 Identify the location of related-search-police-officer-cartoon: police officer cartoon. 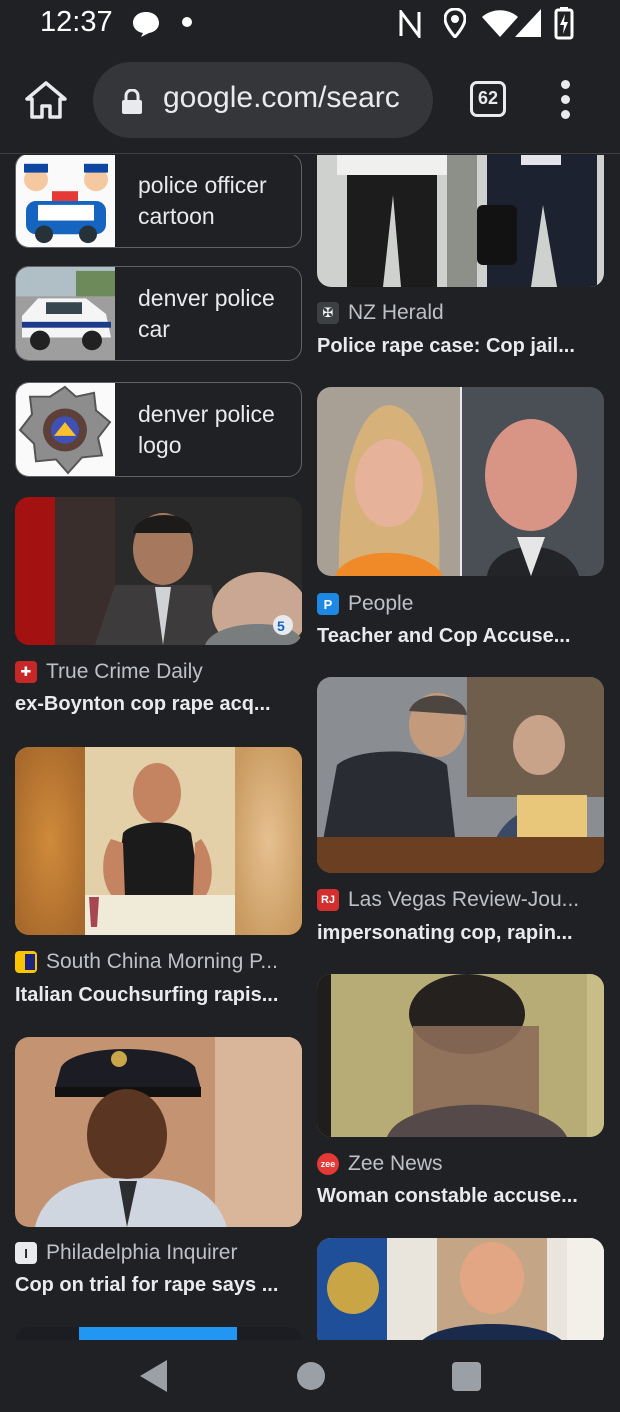
(158, 201).